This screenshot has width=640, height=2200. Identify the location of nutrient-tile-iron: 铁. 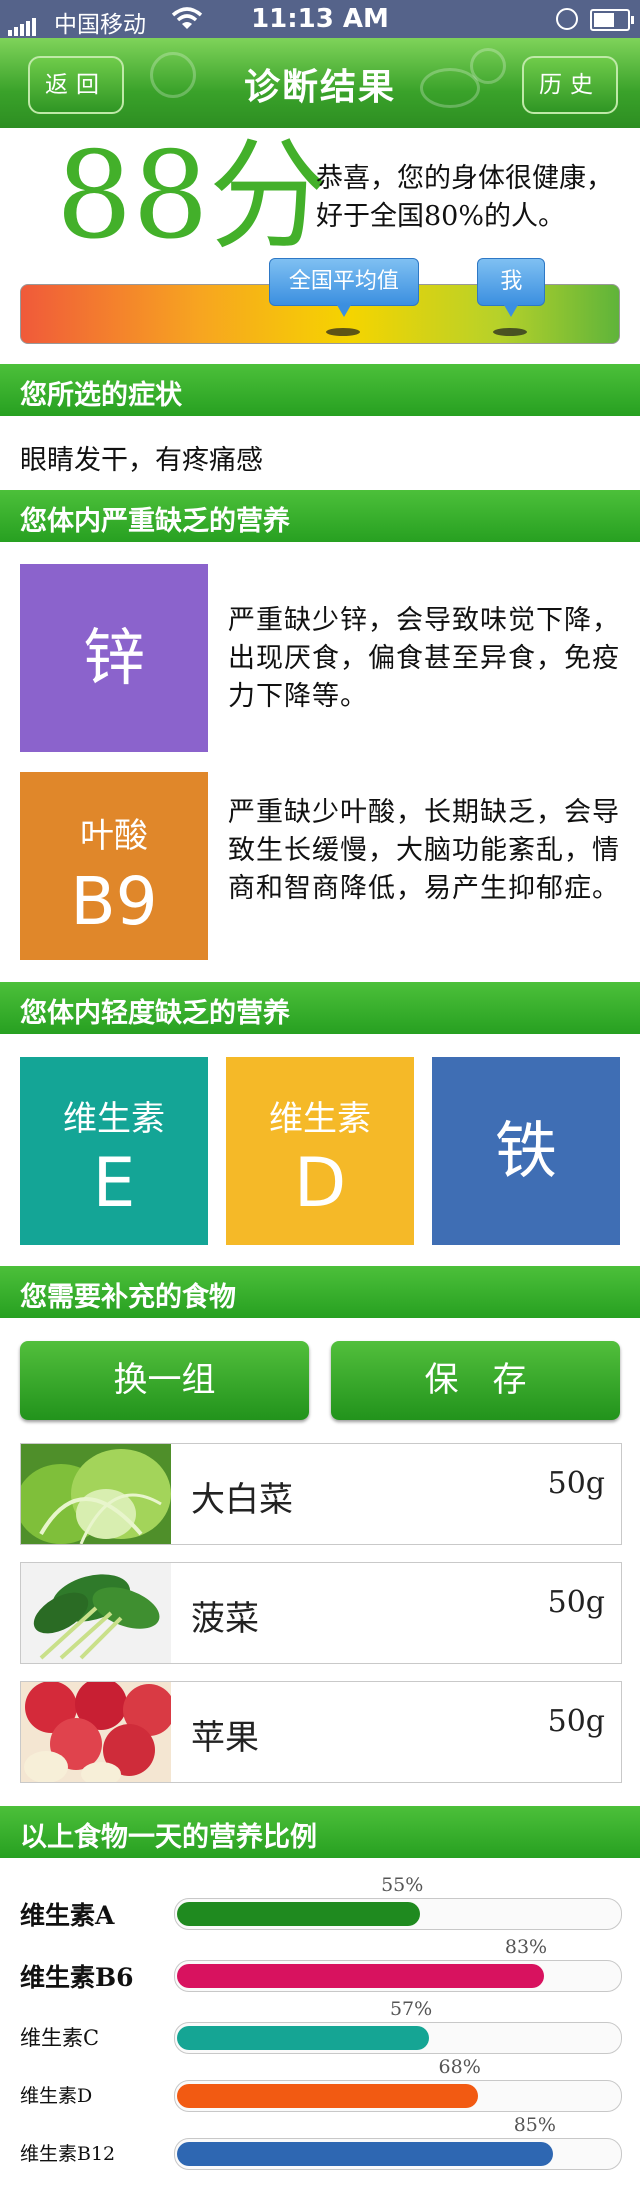
(526, 1151).